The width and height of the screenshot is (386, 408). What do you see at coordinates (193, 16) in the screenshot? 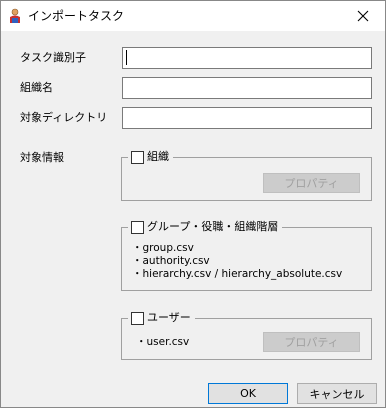
I see `title-bar: インポートタスク` at bounding box center [193, 16].